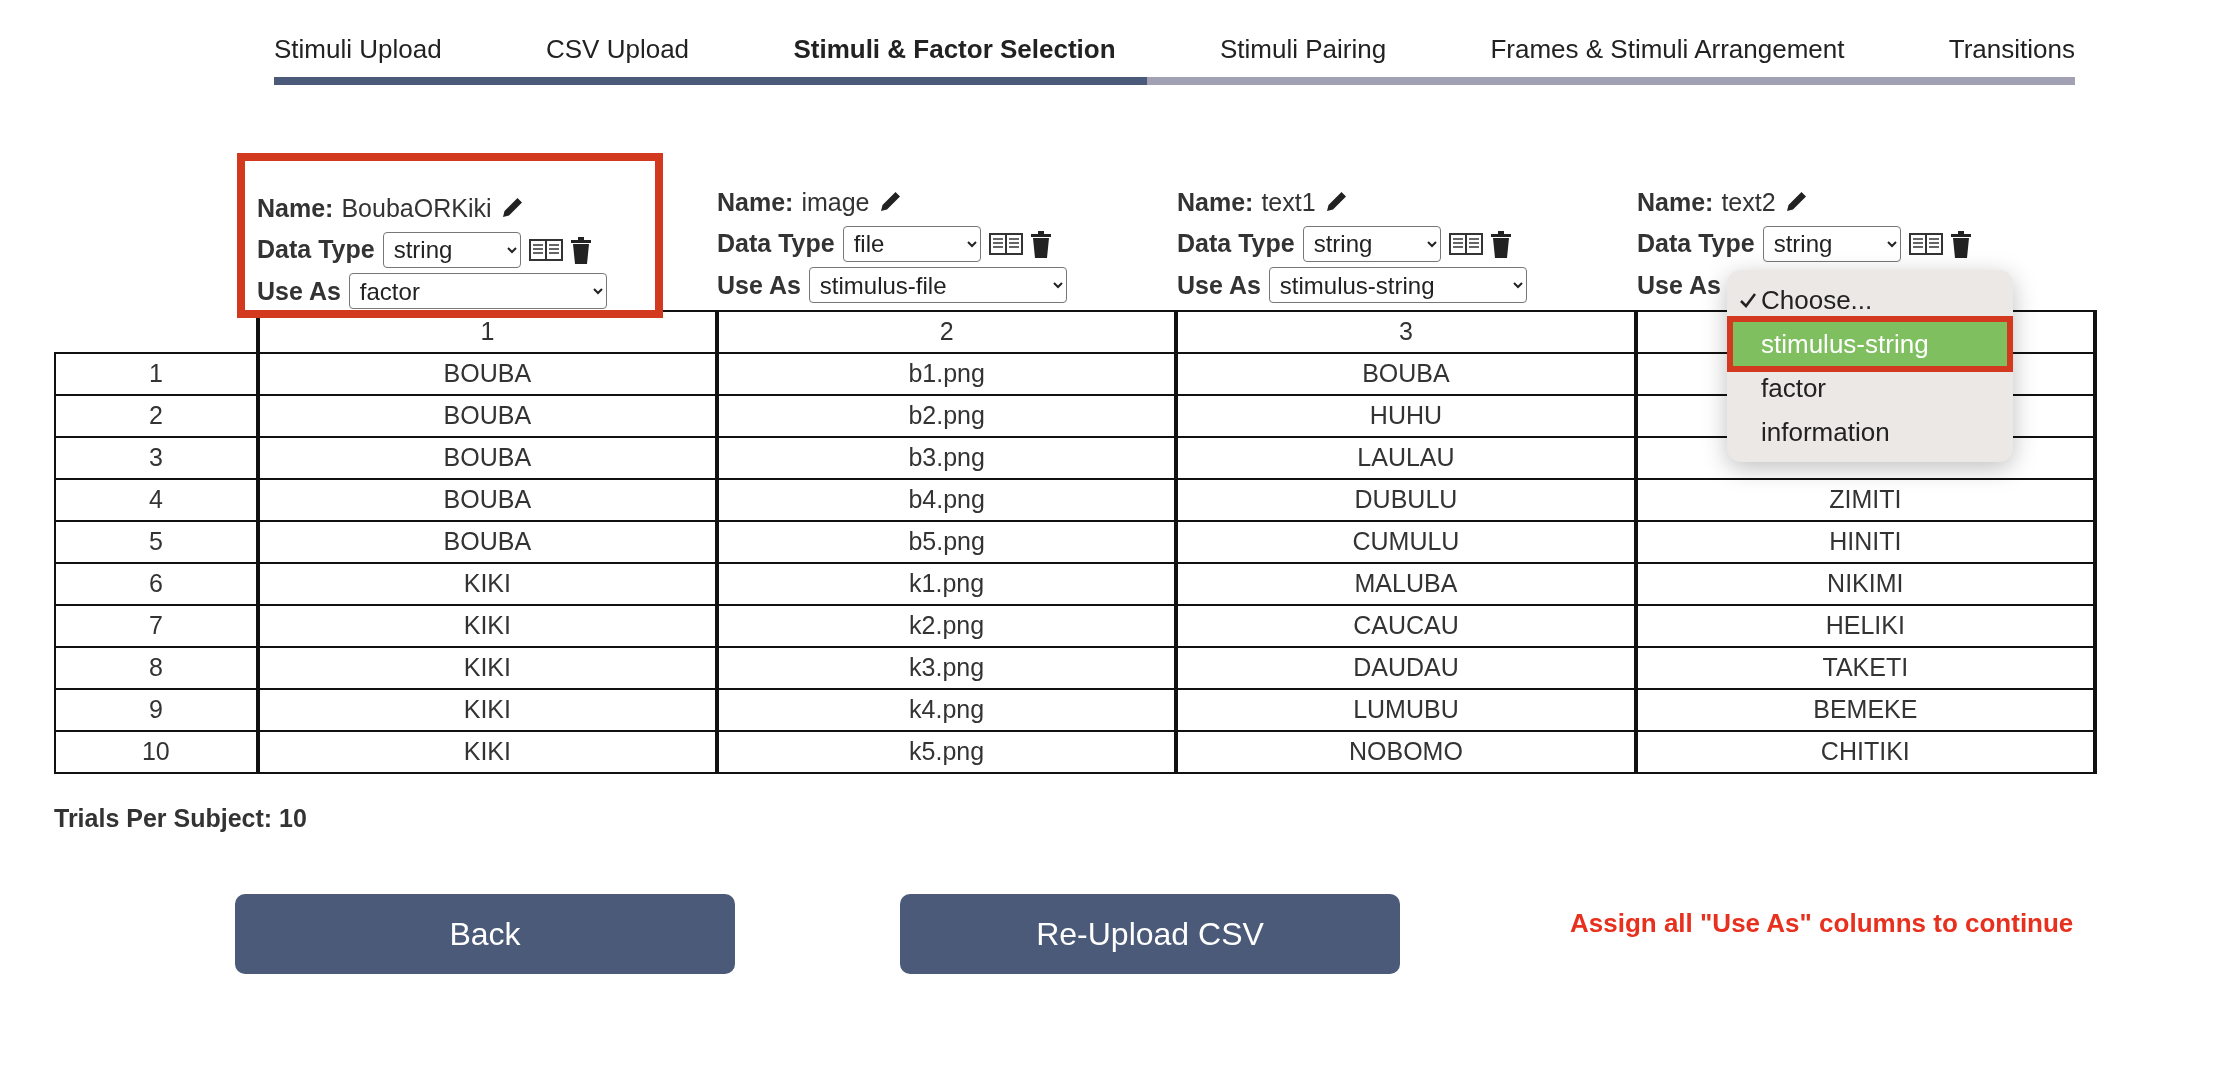 The width and height of the screenshot is (2236, 1086). What do you see at coordinates (1303, 49) in the screenshot?
I see `step-tab: Stimuli Pairing` at bounding box center [1303, 49].